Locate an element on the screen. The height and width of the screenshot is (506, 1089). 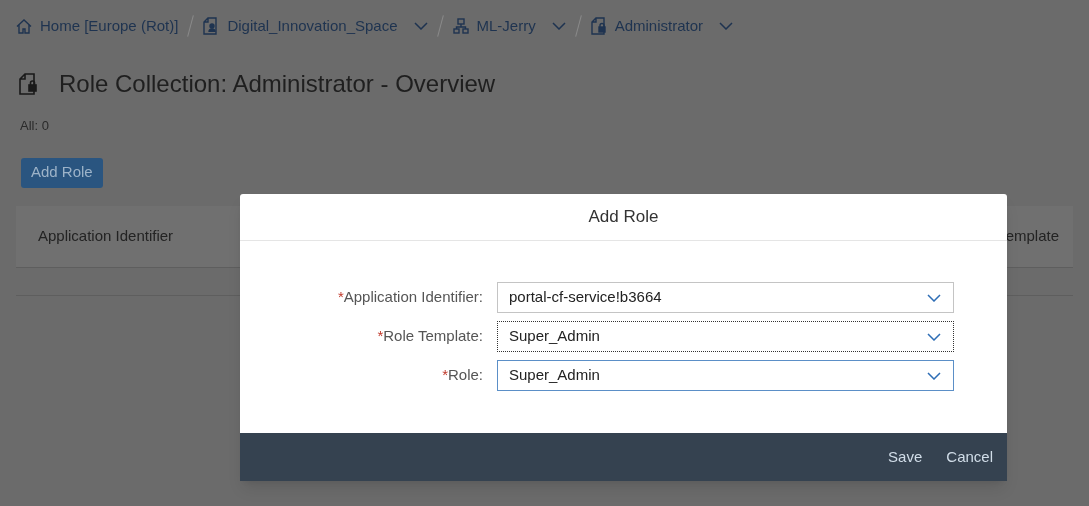
hierarchy-icon is located at coordinates (460, 26).